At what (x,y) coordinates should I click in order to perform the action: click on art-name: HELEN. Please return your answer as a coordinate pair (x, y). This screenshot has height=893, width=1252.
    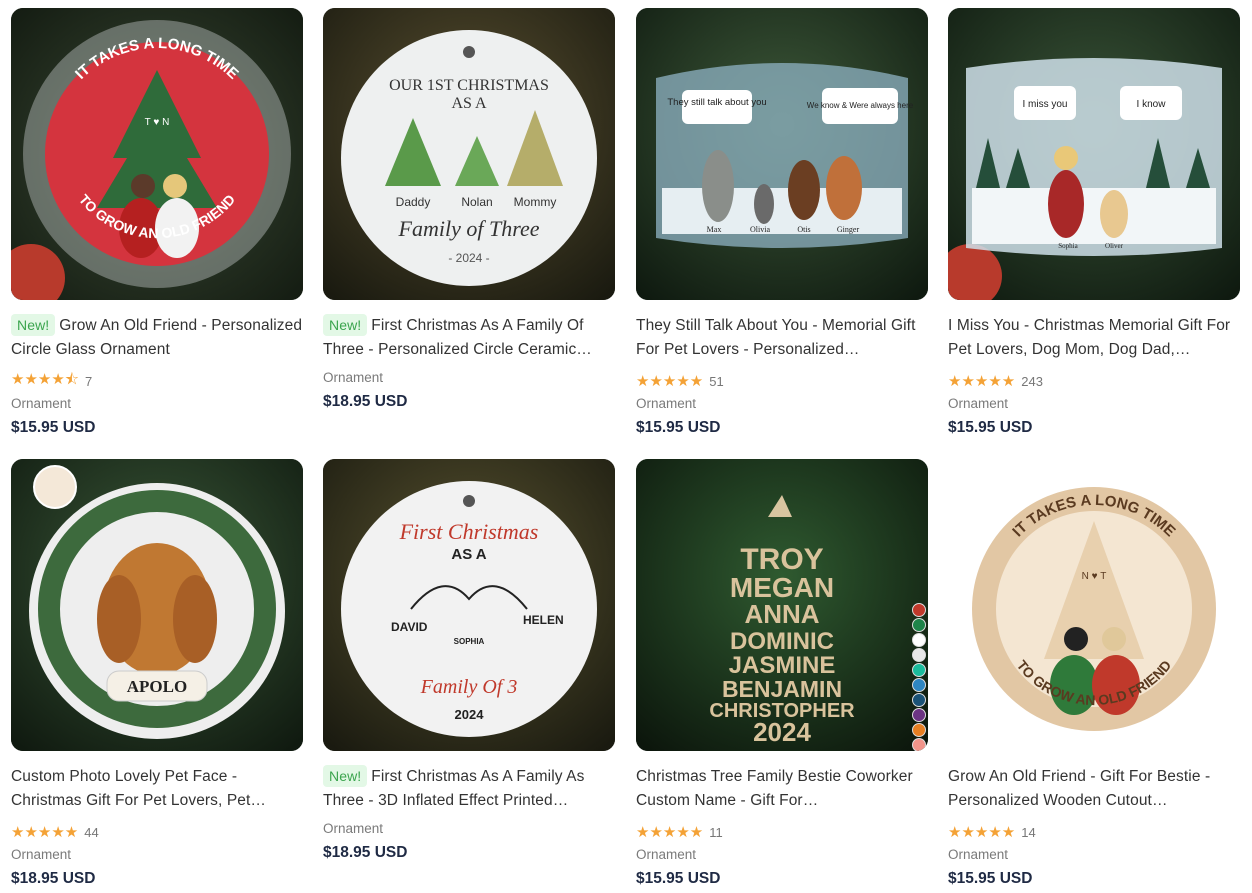
    Looking at the image, I should click on (543, 620).